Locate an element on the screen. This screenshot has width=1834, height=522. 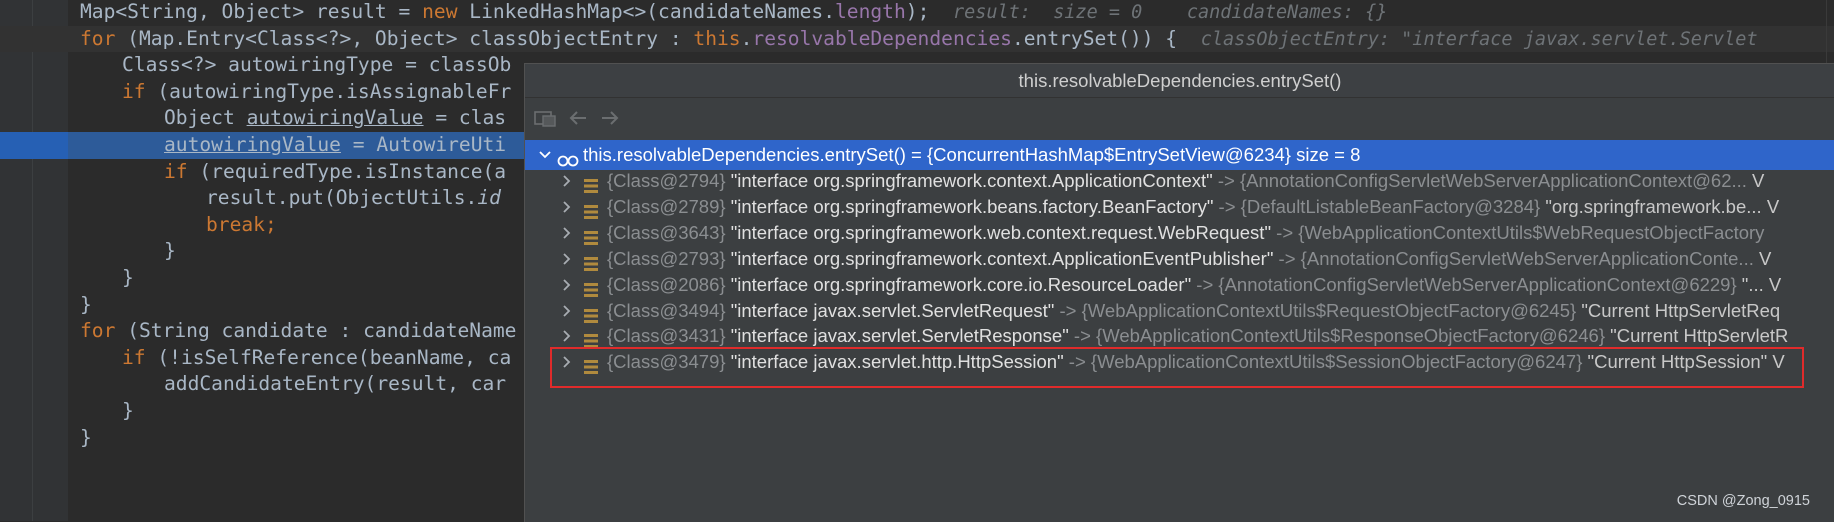
code-token: (!isSelfReference(beanName, ca is located at coordinates (334, 357).